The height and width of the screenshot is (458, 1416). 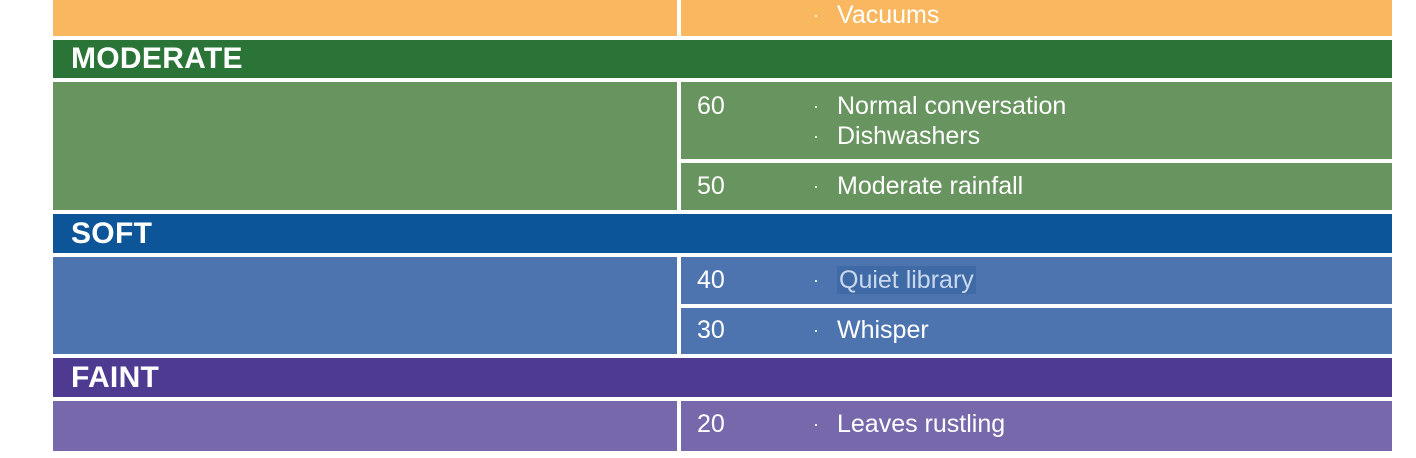 What do you see at coordinates (909, 136) in the screenshot?
I see `example-text: Dishwashers` at bounding box center [909, 136].